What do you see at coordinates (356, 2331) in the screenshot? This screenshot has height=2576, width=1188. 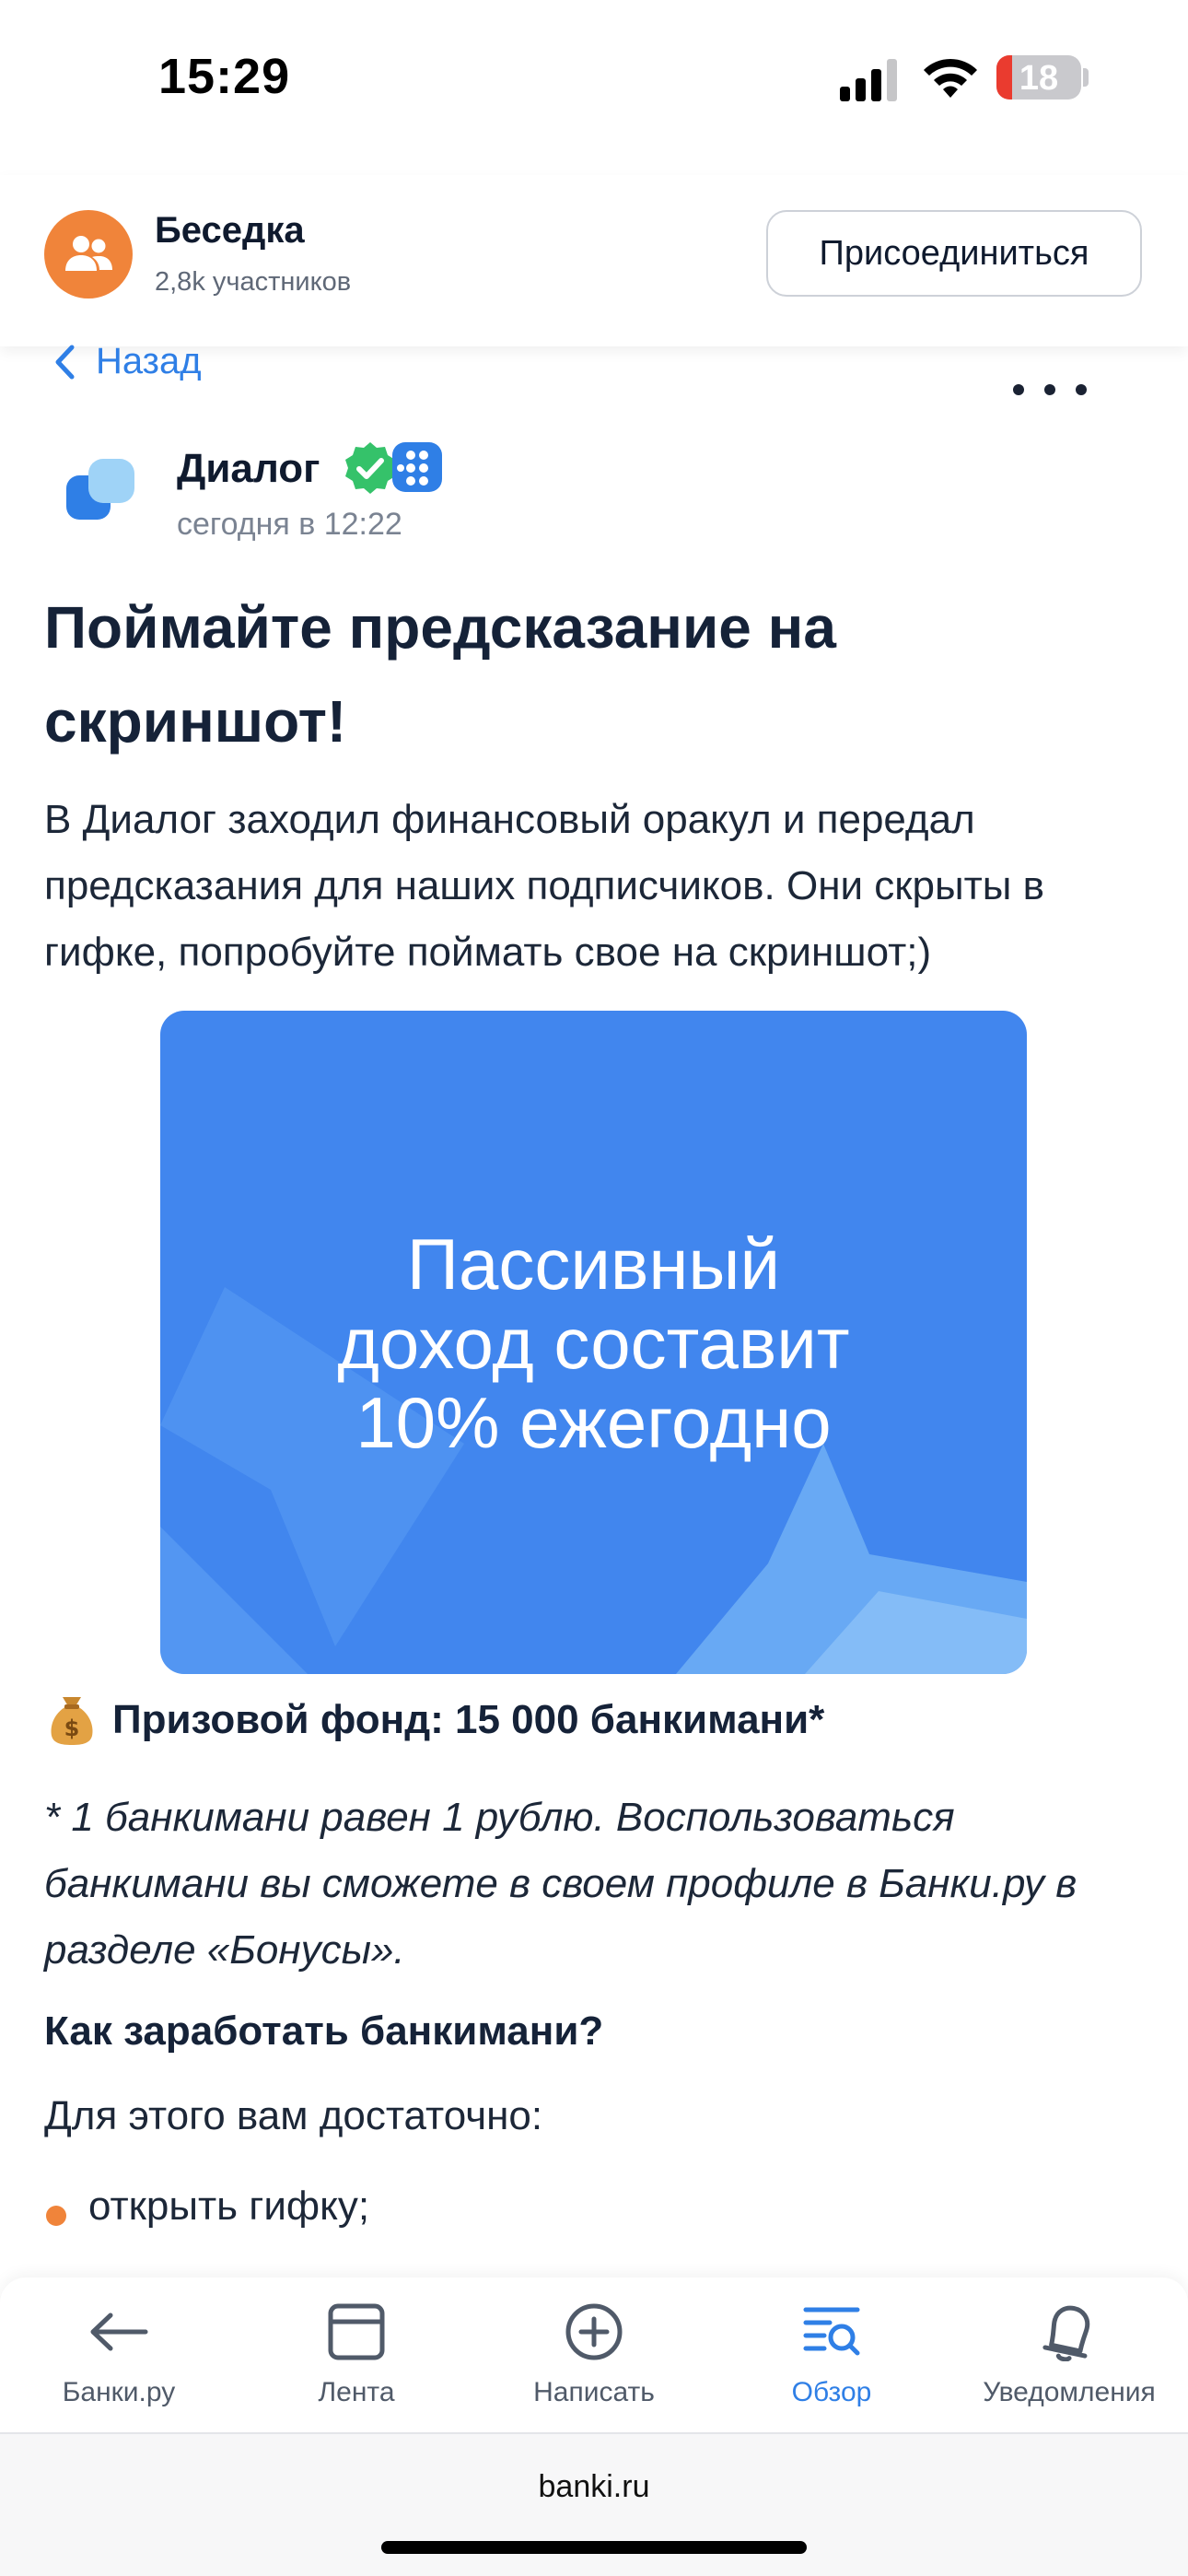 I see `feed-icon` at bounding box center [356, 2331].